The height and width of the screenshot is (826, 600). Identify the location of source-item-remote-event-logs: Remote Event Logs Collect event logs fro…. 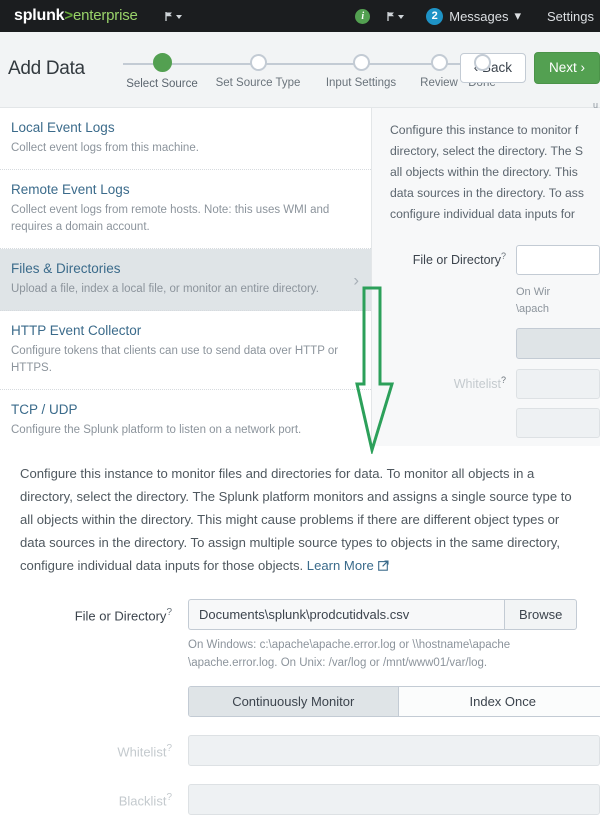
(185, 209).